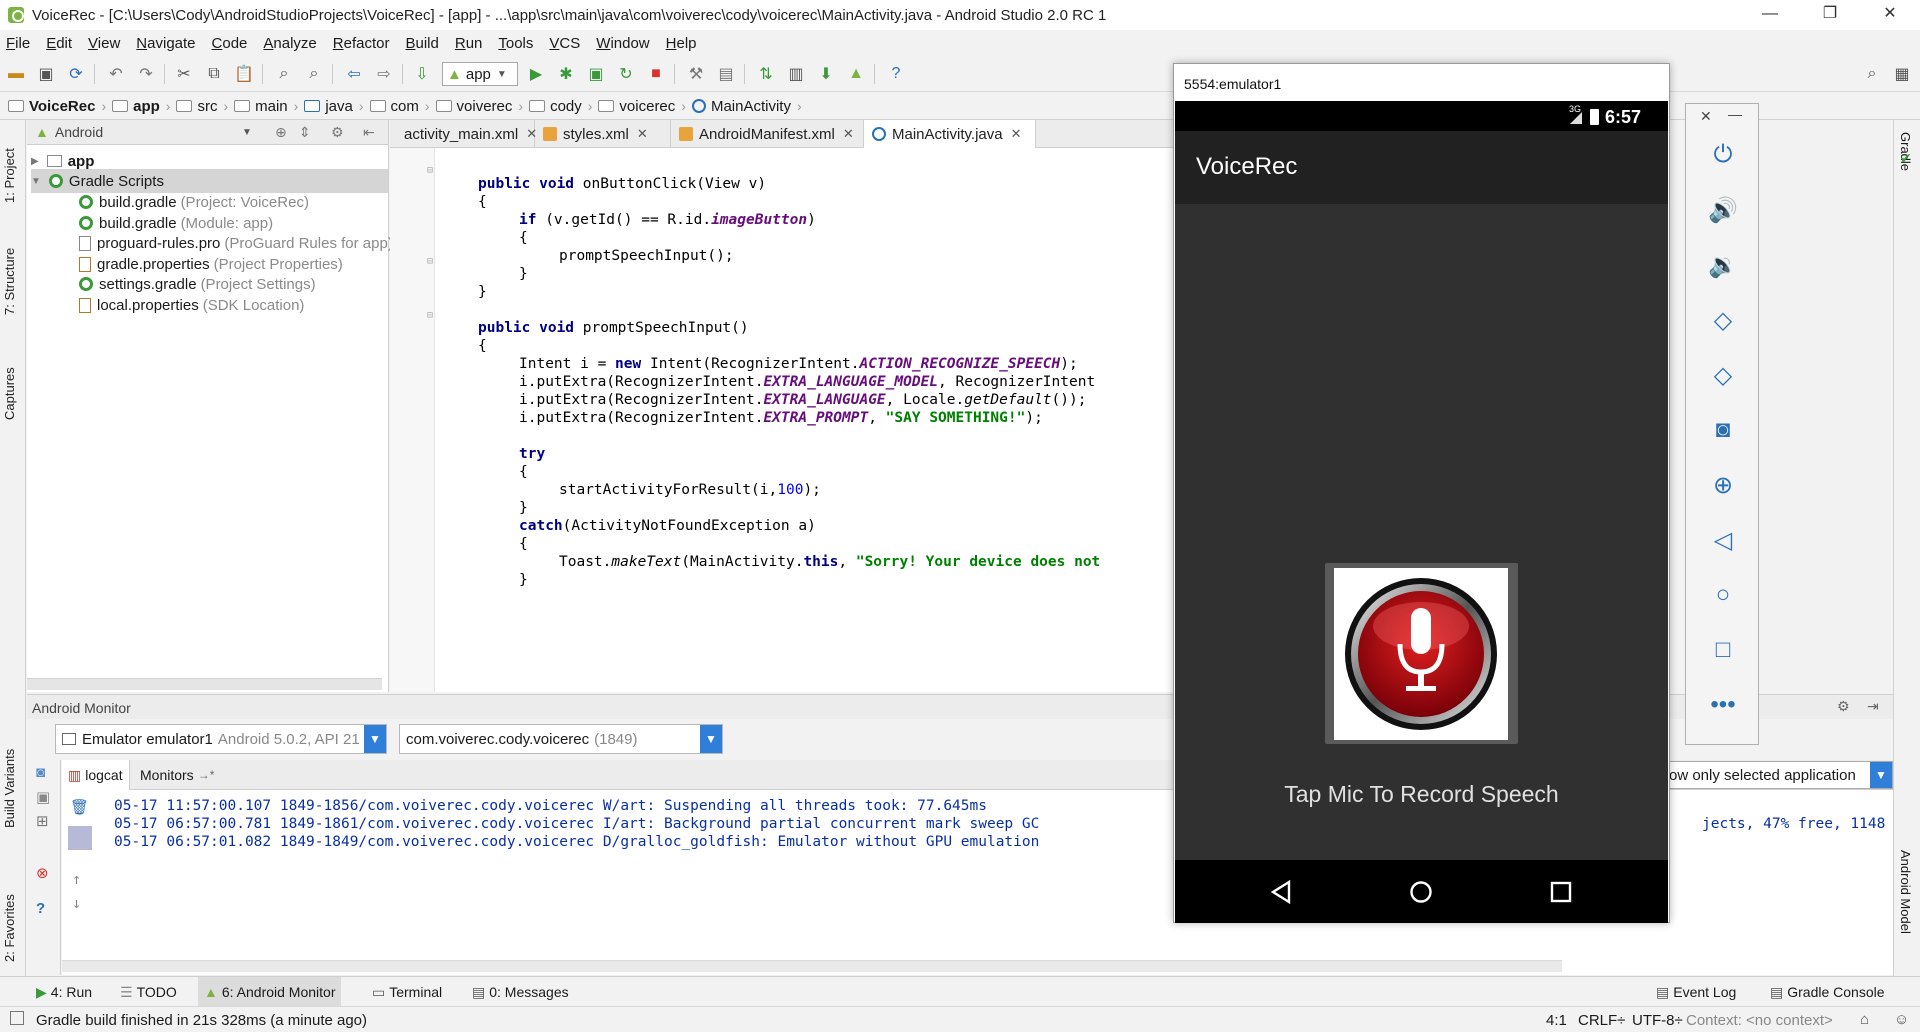 The width and height of the screenshot is (1920, 1032). I want to click on power-icon: ⏻, so click(1723, 155).